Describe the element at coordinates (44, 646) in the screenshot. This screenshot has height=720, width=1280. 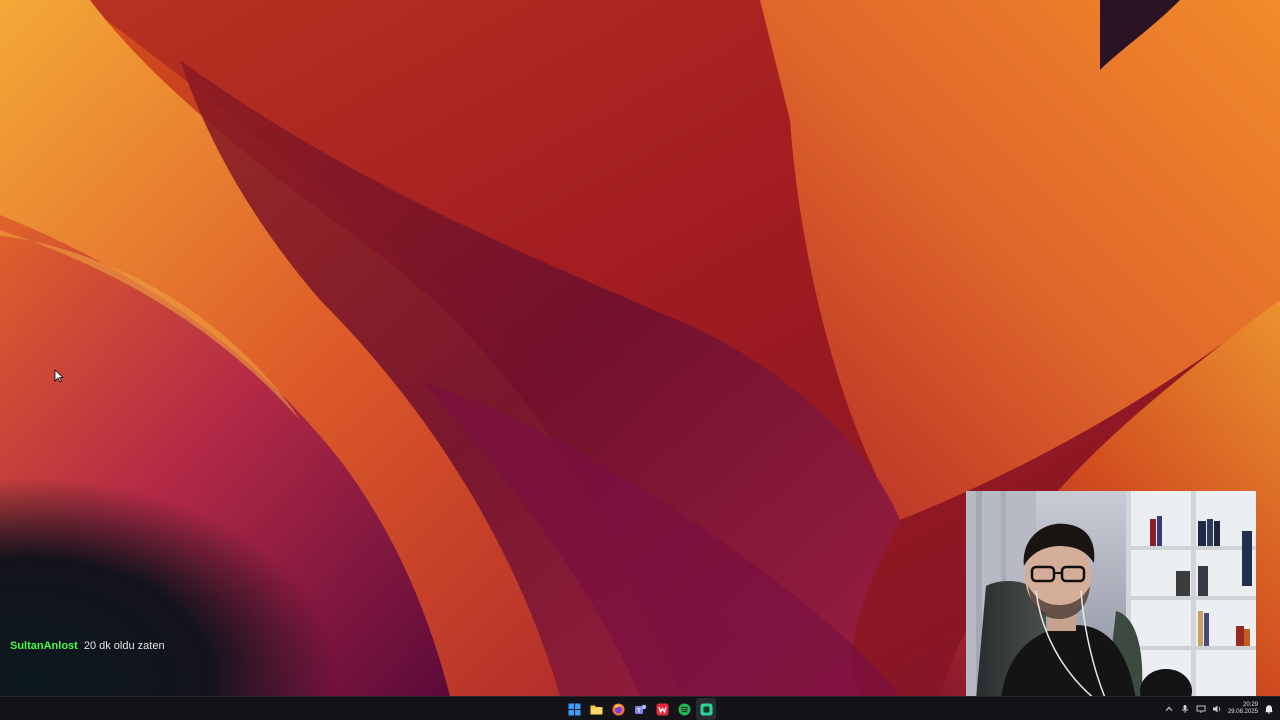
I see `chat-username: SultanAnlost` at that location.